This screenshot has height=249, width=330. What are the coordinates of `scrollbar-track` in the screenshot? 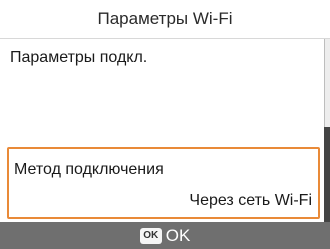 It's located at (327, 83).